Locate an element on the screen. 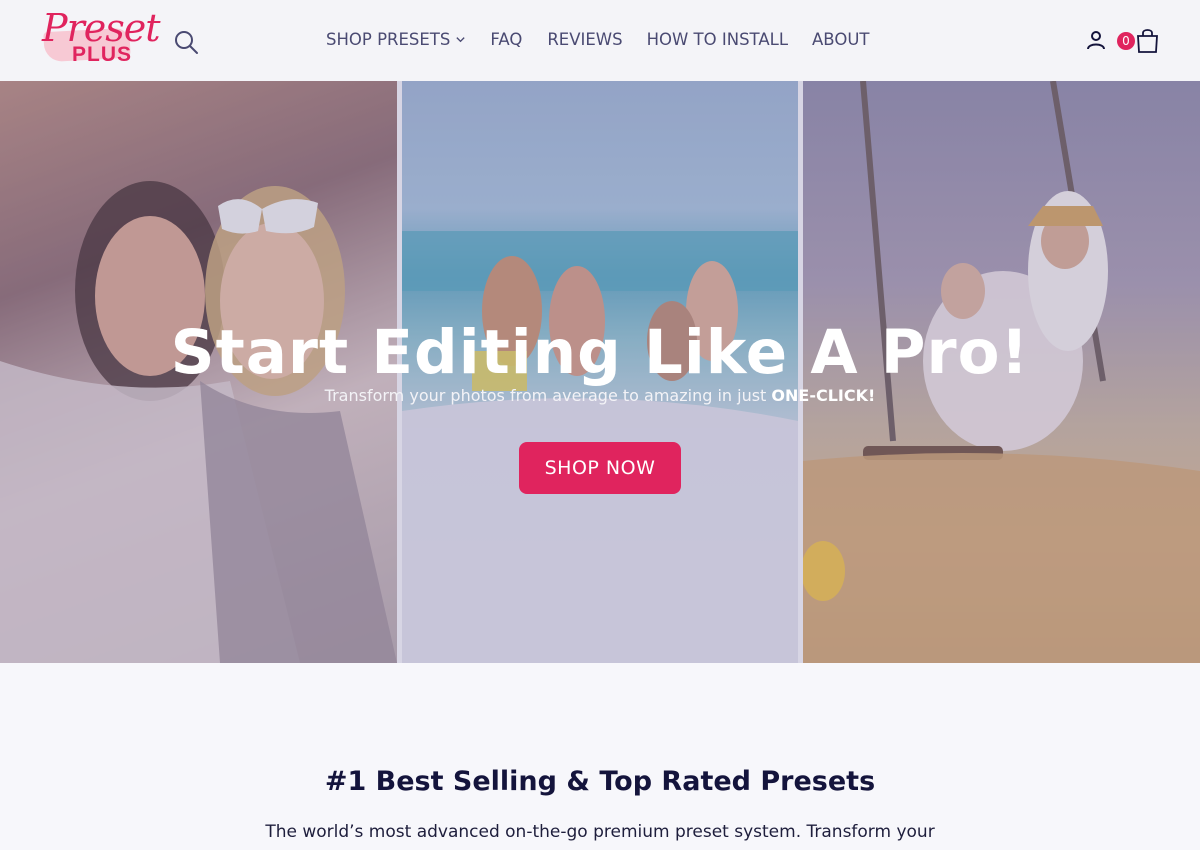 This screenshot has height=850, width=1200. nav-how-to-install: HOW TO INSTALL is located at coordinates (717, 39).